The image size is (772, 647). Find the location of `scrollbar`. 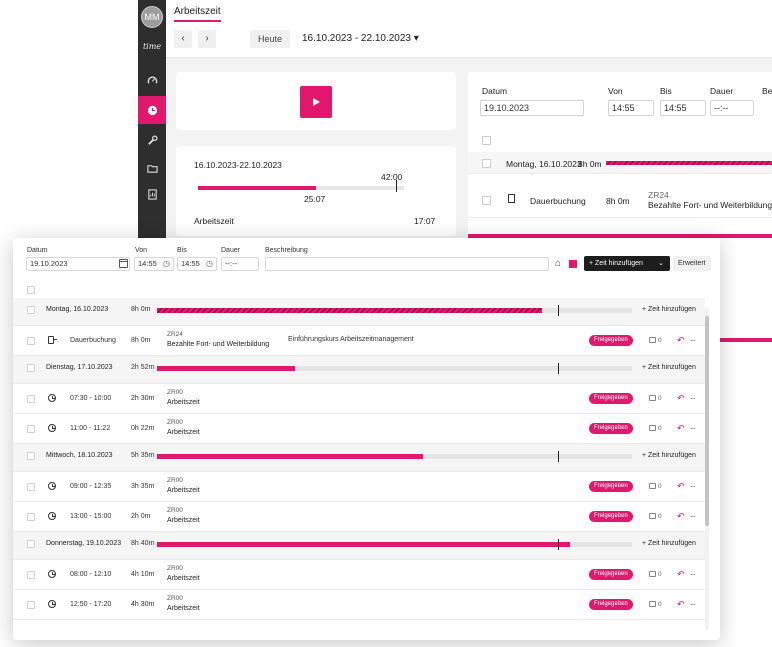

scrollbar is located at coordinates (707, 469).